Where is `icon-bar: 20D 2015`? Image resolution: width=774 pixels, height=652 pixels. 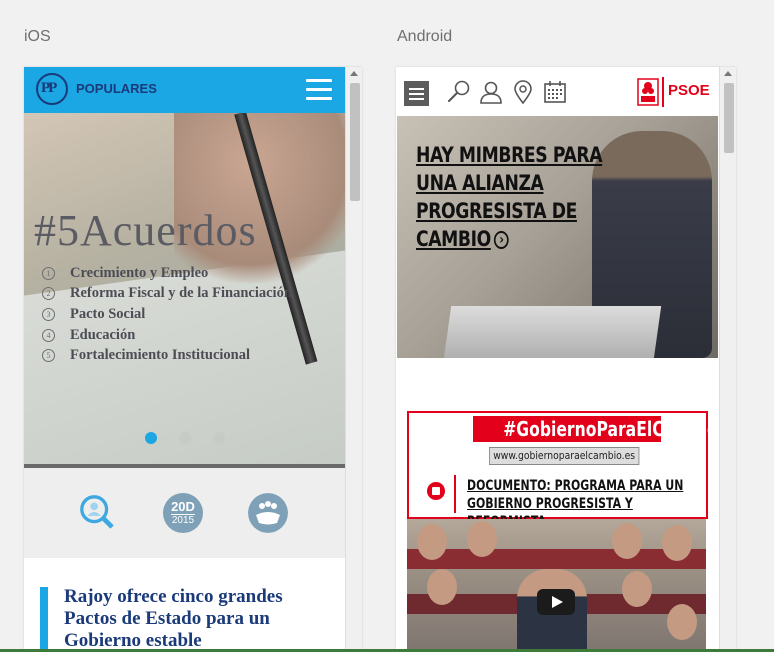 icon-bar: 20D 2015 is located at coordinates (185, 513).